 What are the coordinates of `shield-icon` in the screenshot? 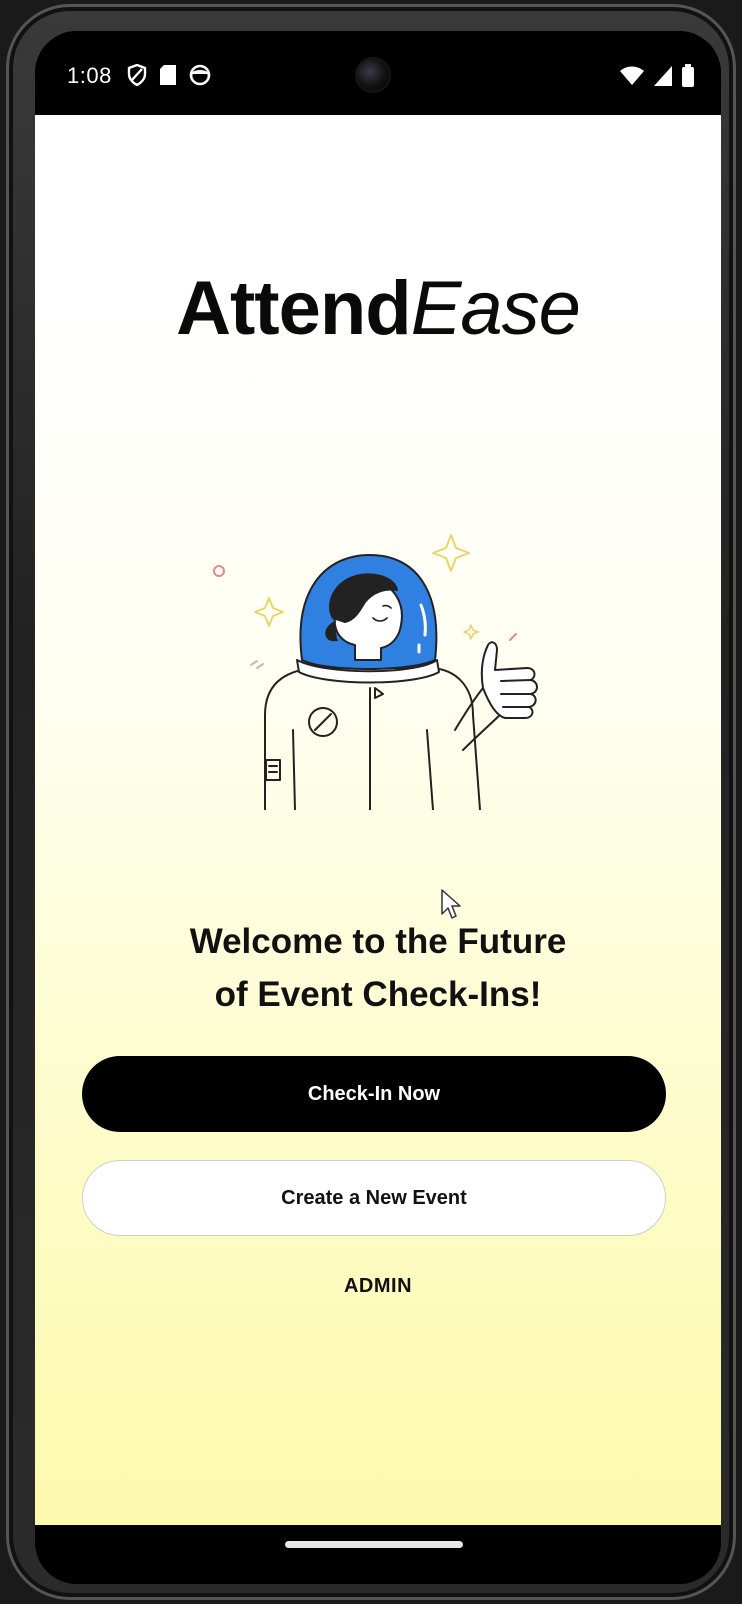 It's located at (137, 77).